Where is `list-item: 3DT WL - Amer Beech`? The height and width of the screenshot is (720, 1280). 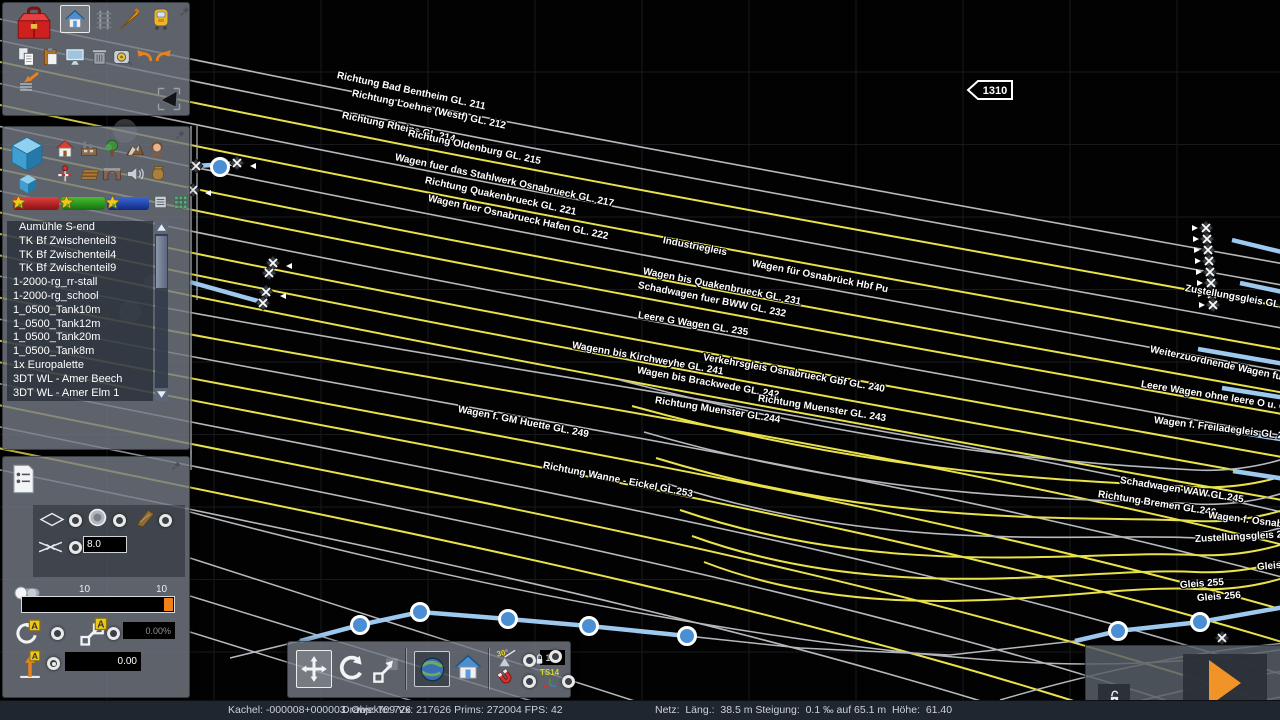 list-item: 3DT WL - Amer Beech is located at coordinates (80, 380).